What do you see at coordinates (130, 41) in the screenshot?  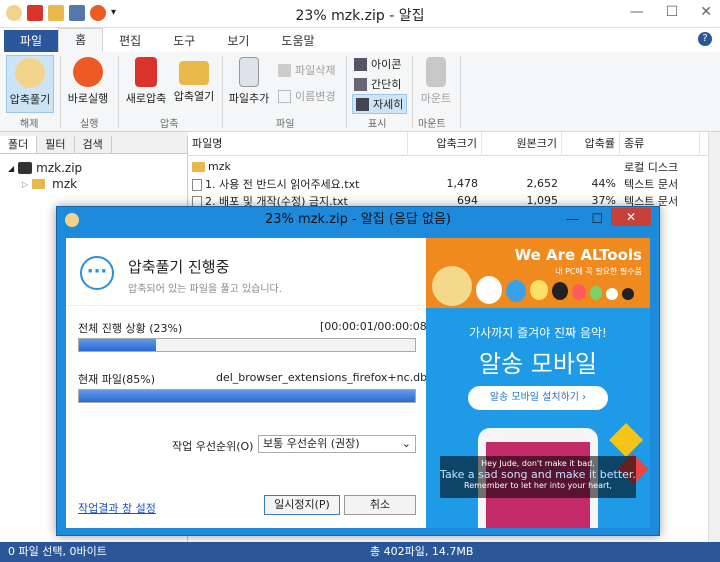 I see `tab-edit: 편집` at bounding box center [130, 41].